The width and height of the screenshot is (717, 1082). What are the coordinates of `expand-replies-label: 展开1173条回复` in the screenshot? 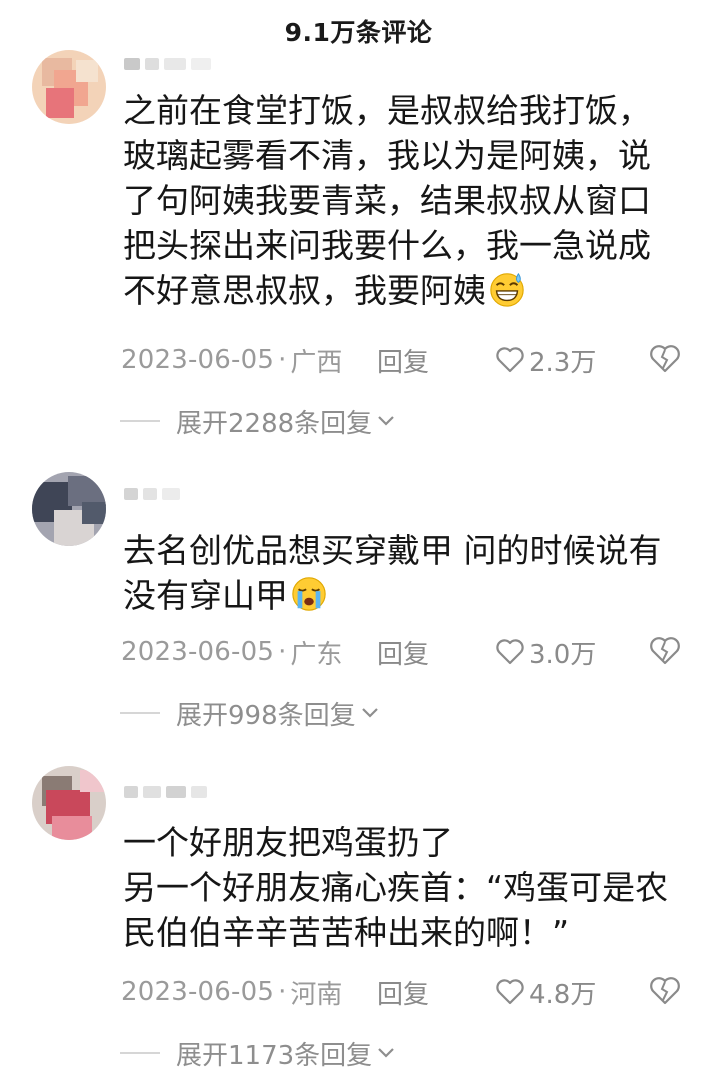 It's located at (274, 1055).